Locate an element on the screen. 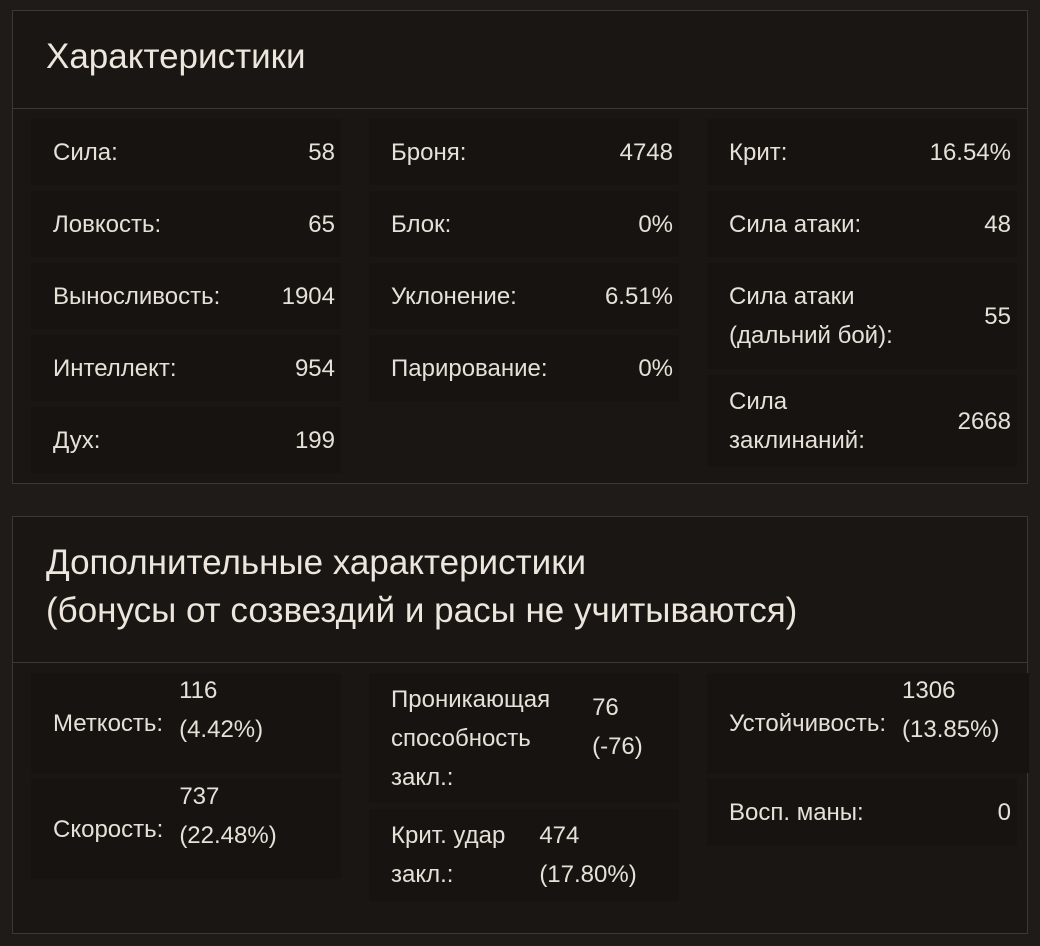 Image resolution: width=1040 pixels, height=946 pixels. stat-label: Проникающая способность закл.: is located at coordinates (470, 738).